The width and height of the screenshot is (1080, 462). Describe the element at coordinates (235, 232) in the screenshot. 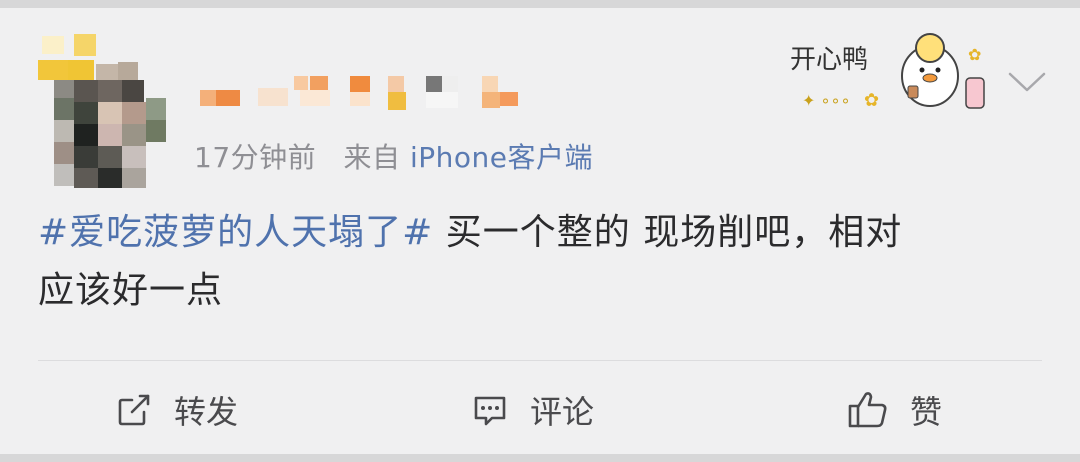

I see `topic-hashtag-link: #爱吃菠萝的人天塌了#` at that location.